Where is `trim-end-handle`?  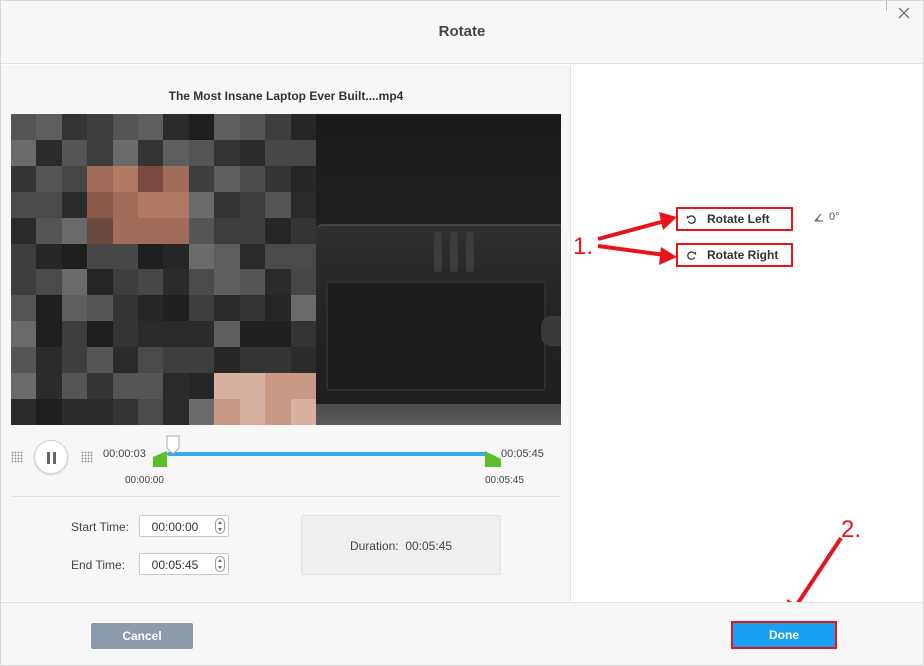
trim-end-handle is located at coordinates (493, 459).